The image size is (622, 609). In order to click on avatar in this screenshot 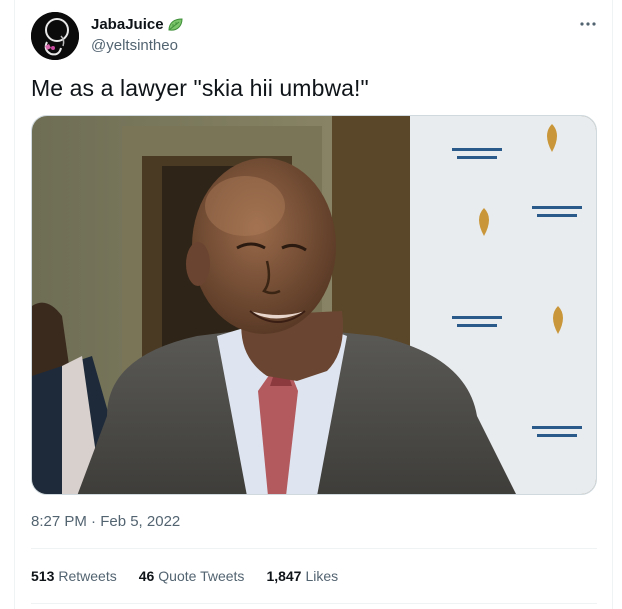, I will do `click(55, 36)`.